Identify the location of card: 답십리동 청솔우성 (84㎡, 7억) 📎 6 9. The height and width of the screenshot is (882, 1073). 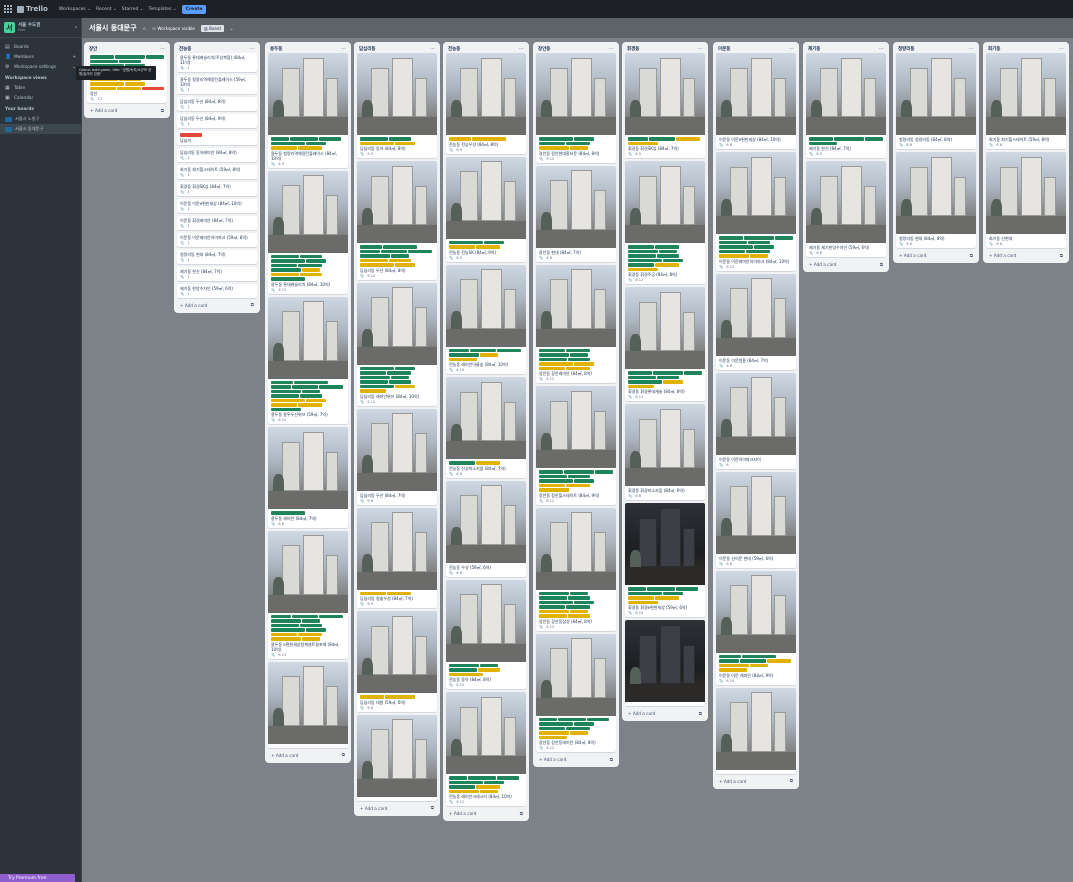
(397, 557).